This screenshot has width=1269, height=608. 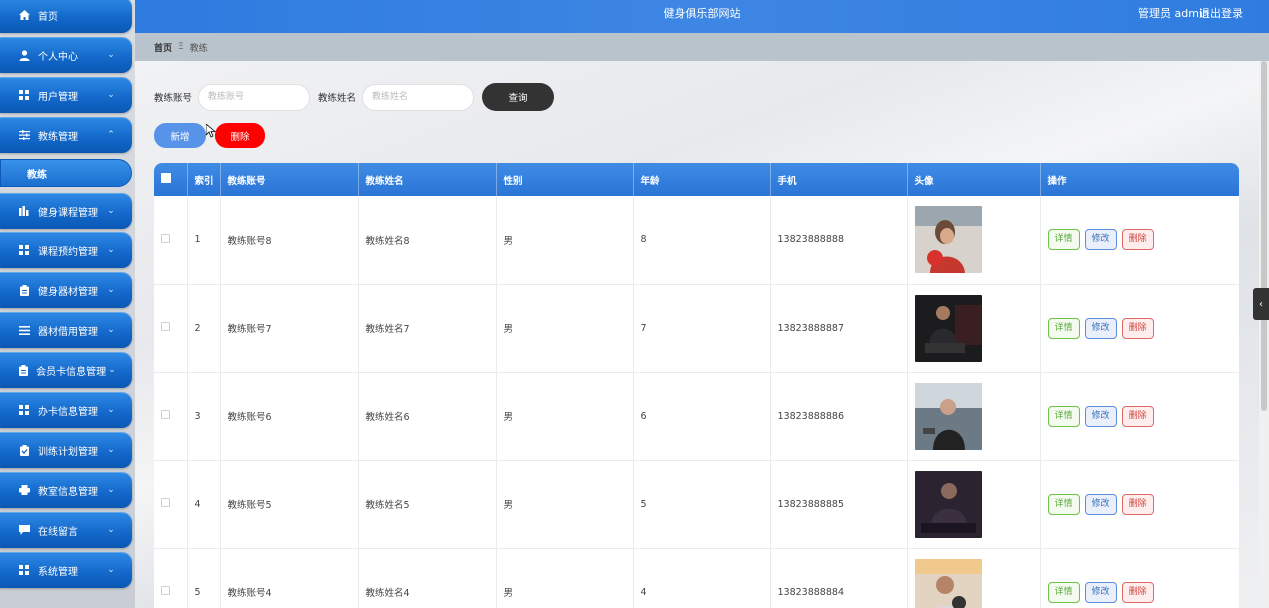 I want to click on logout-link: 退出登录, so click(x=1221, y=14).